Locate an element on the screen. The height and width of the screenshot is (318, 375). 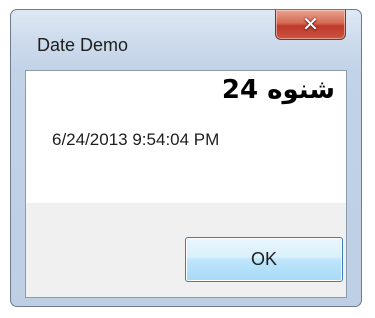
arabic-date-label: شنوه 24 is located at coordinates (278, 90).